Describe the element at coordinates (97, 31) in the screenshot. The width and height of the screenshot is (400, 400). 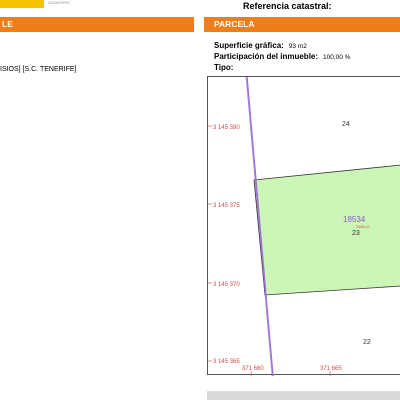
I see `left-section-rule` at that location.